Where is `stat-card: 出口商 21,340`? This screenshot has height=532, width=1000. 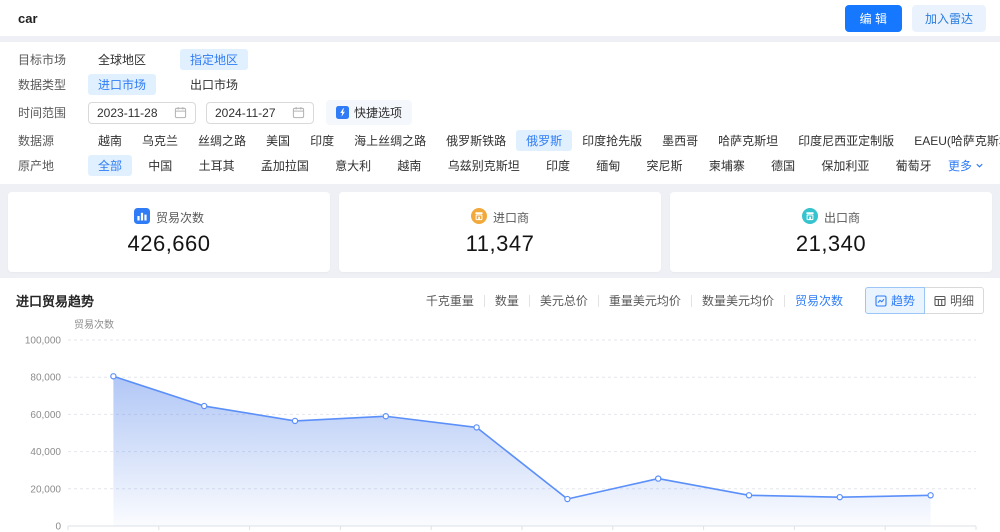
stat-card: 出口商 21,340 is located at coordinates (831, 232).